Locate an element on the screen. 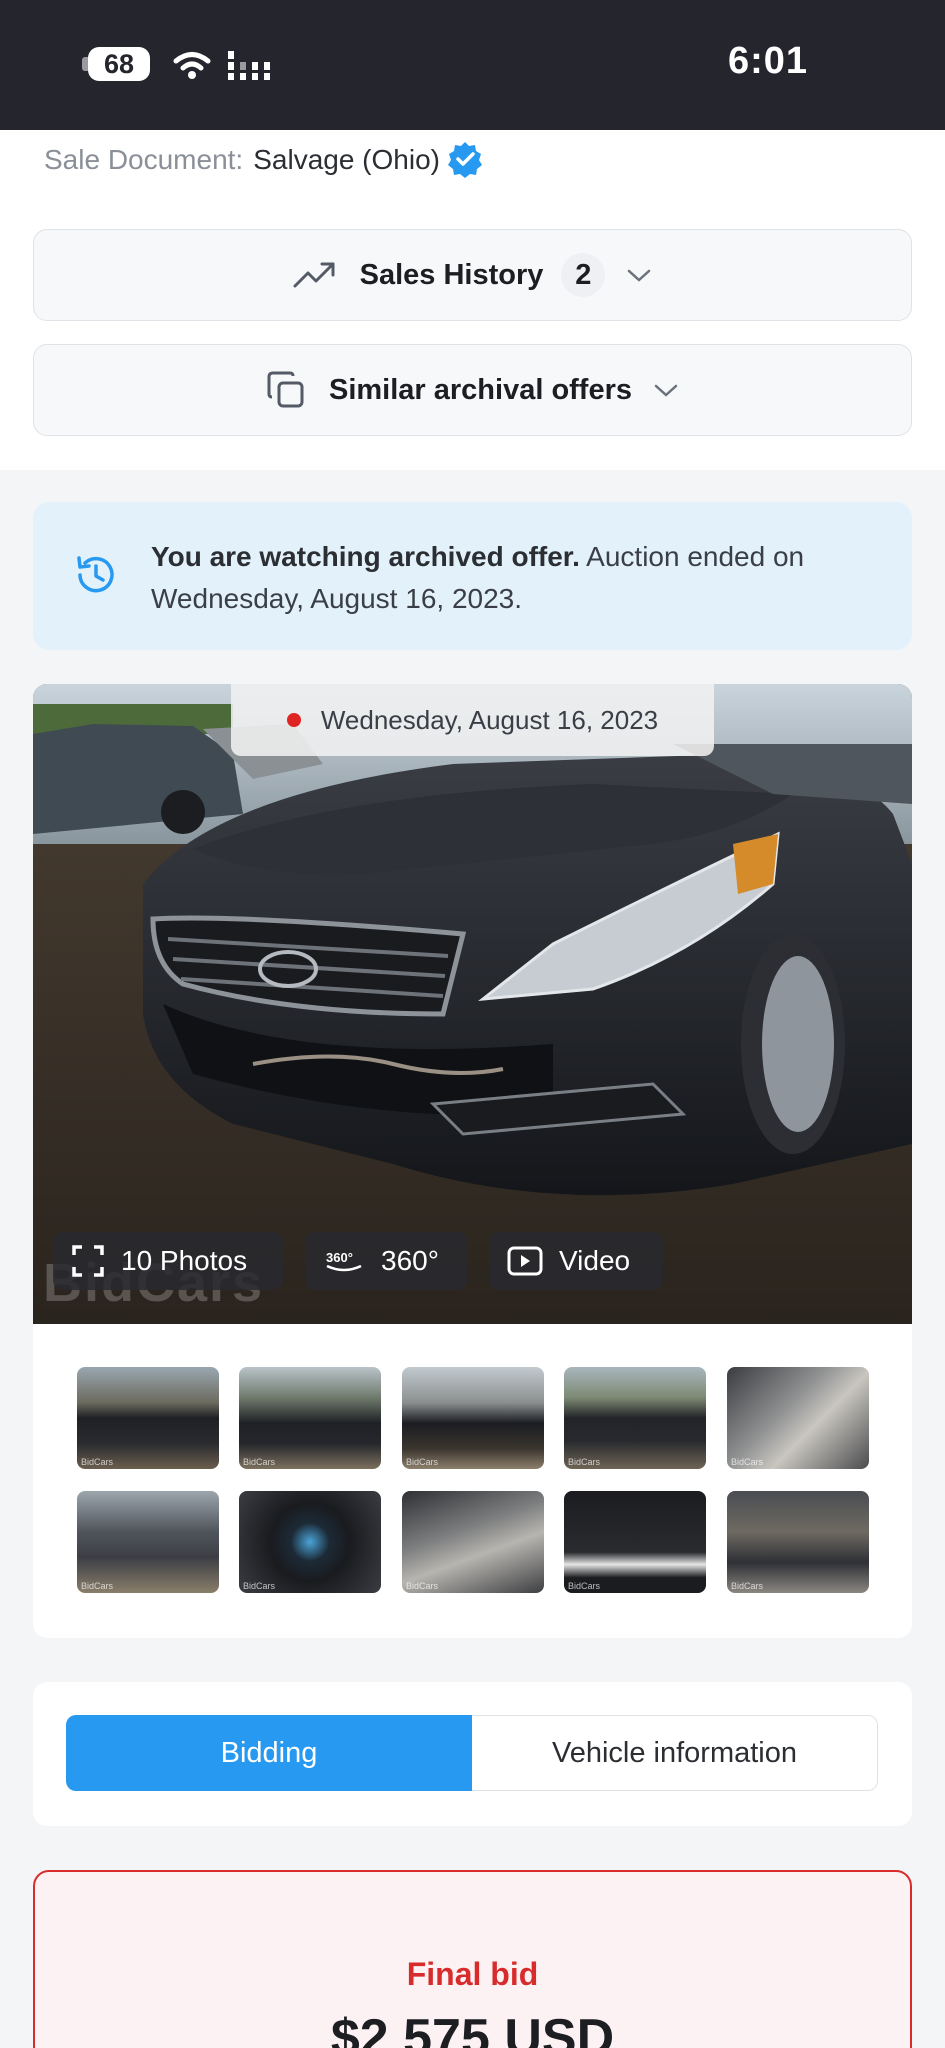 Image resolution: width=945 pixels, height=2048 pixels. video-button: Video is located at coordinates (576, 1261).